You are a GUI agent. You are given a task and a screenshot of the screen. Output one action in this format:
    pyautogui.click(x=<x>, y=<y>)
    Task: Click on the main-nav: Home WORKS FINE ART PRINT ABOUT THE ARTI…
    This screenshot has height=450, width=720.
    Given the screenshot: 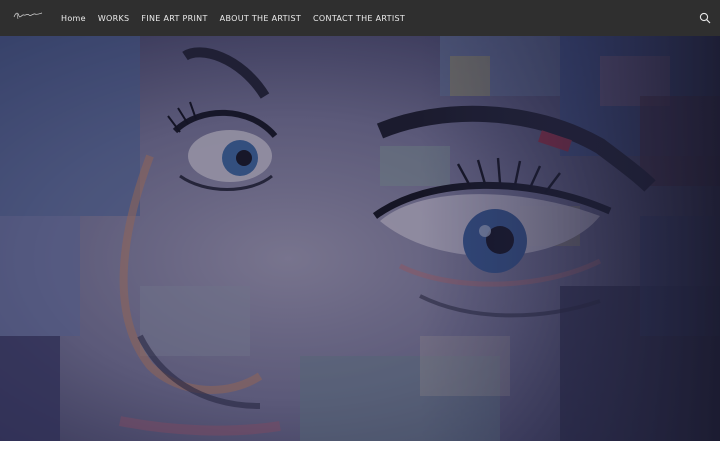 What is the action you would take?
    pyautogui.click(x=233, y=18)
    